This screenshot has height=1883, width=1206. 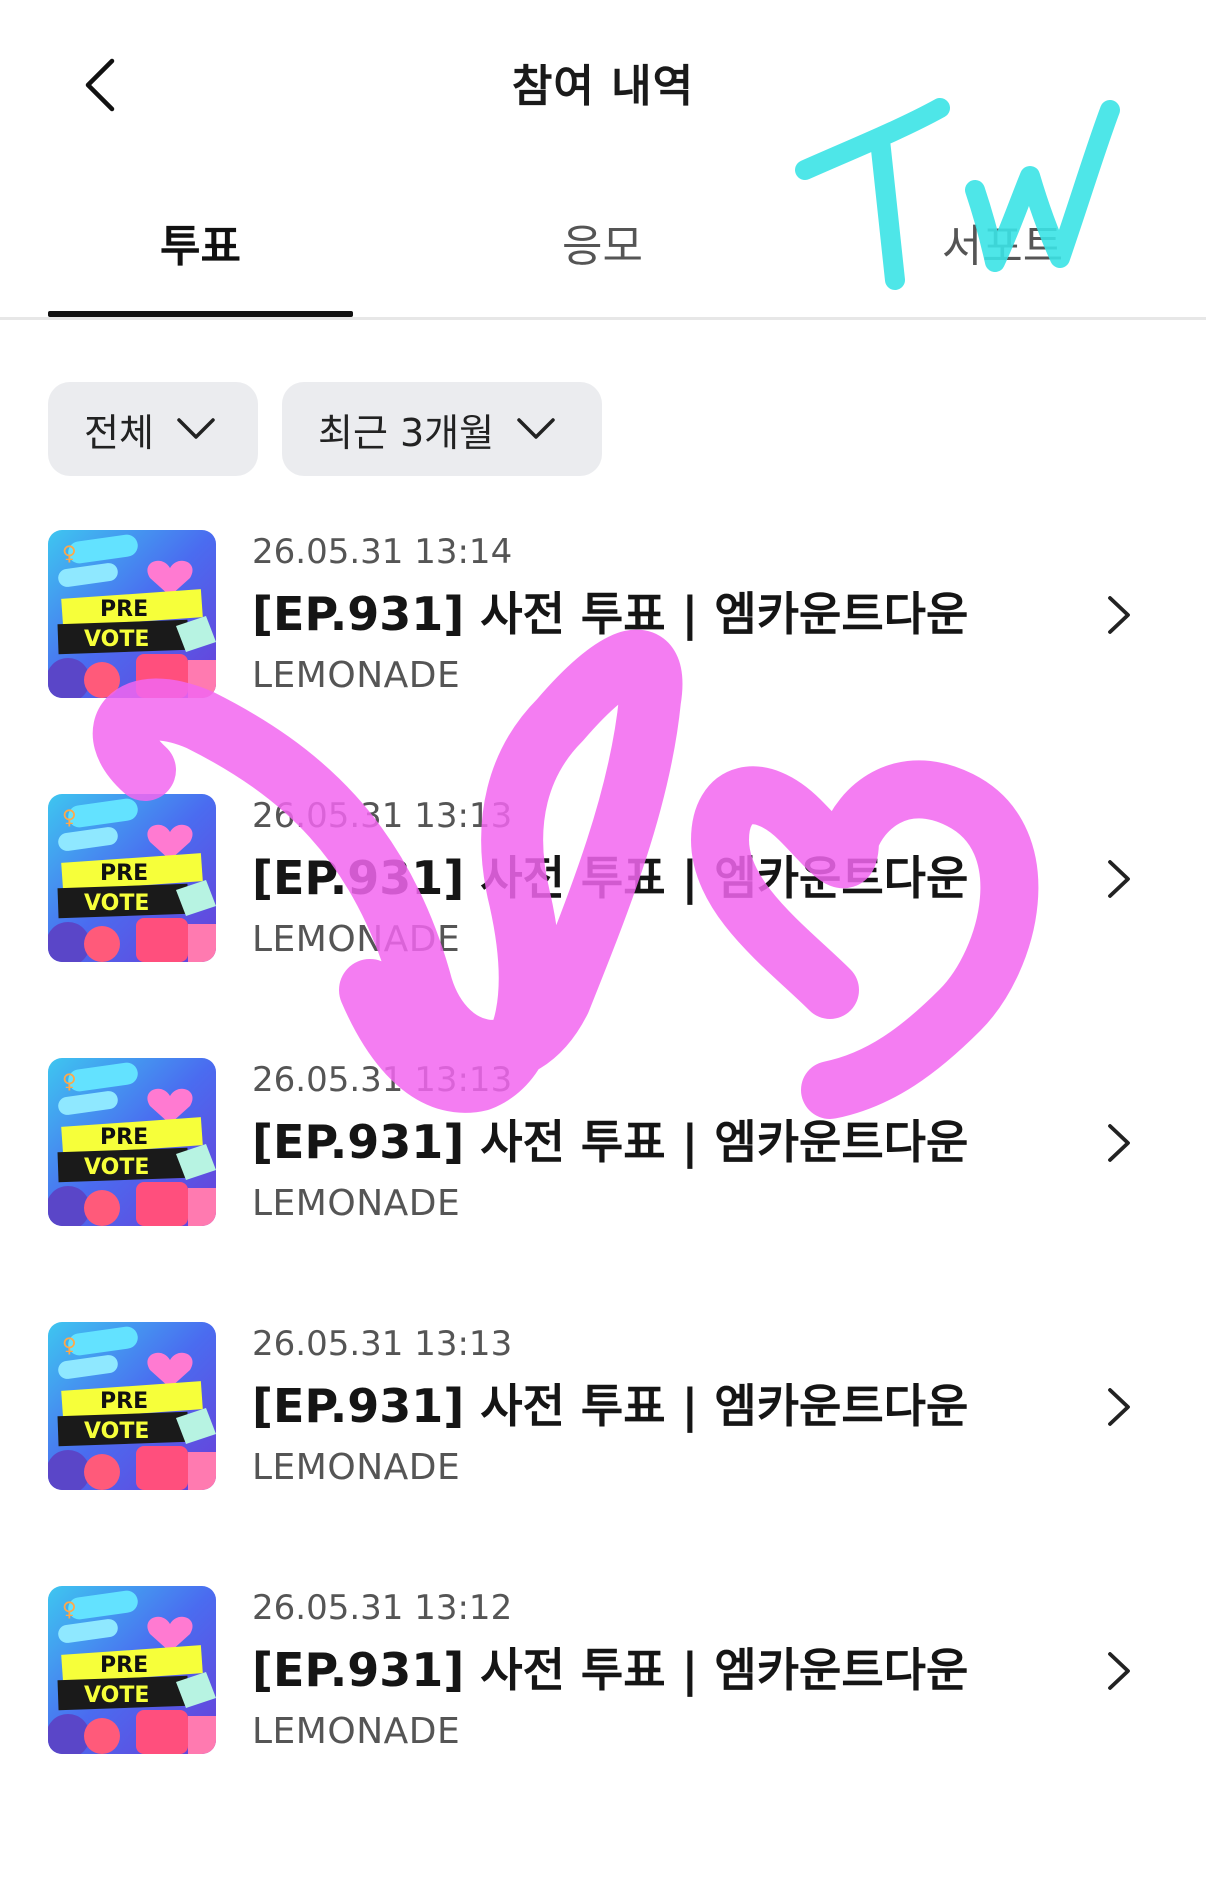 What do you see at coordinates (382, 552) in the screenshot?
I see `item-date: 26.05.31 13:14` at bounding box center [382, 552].